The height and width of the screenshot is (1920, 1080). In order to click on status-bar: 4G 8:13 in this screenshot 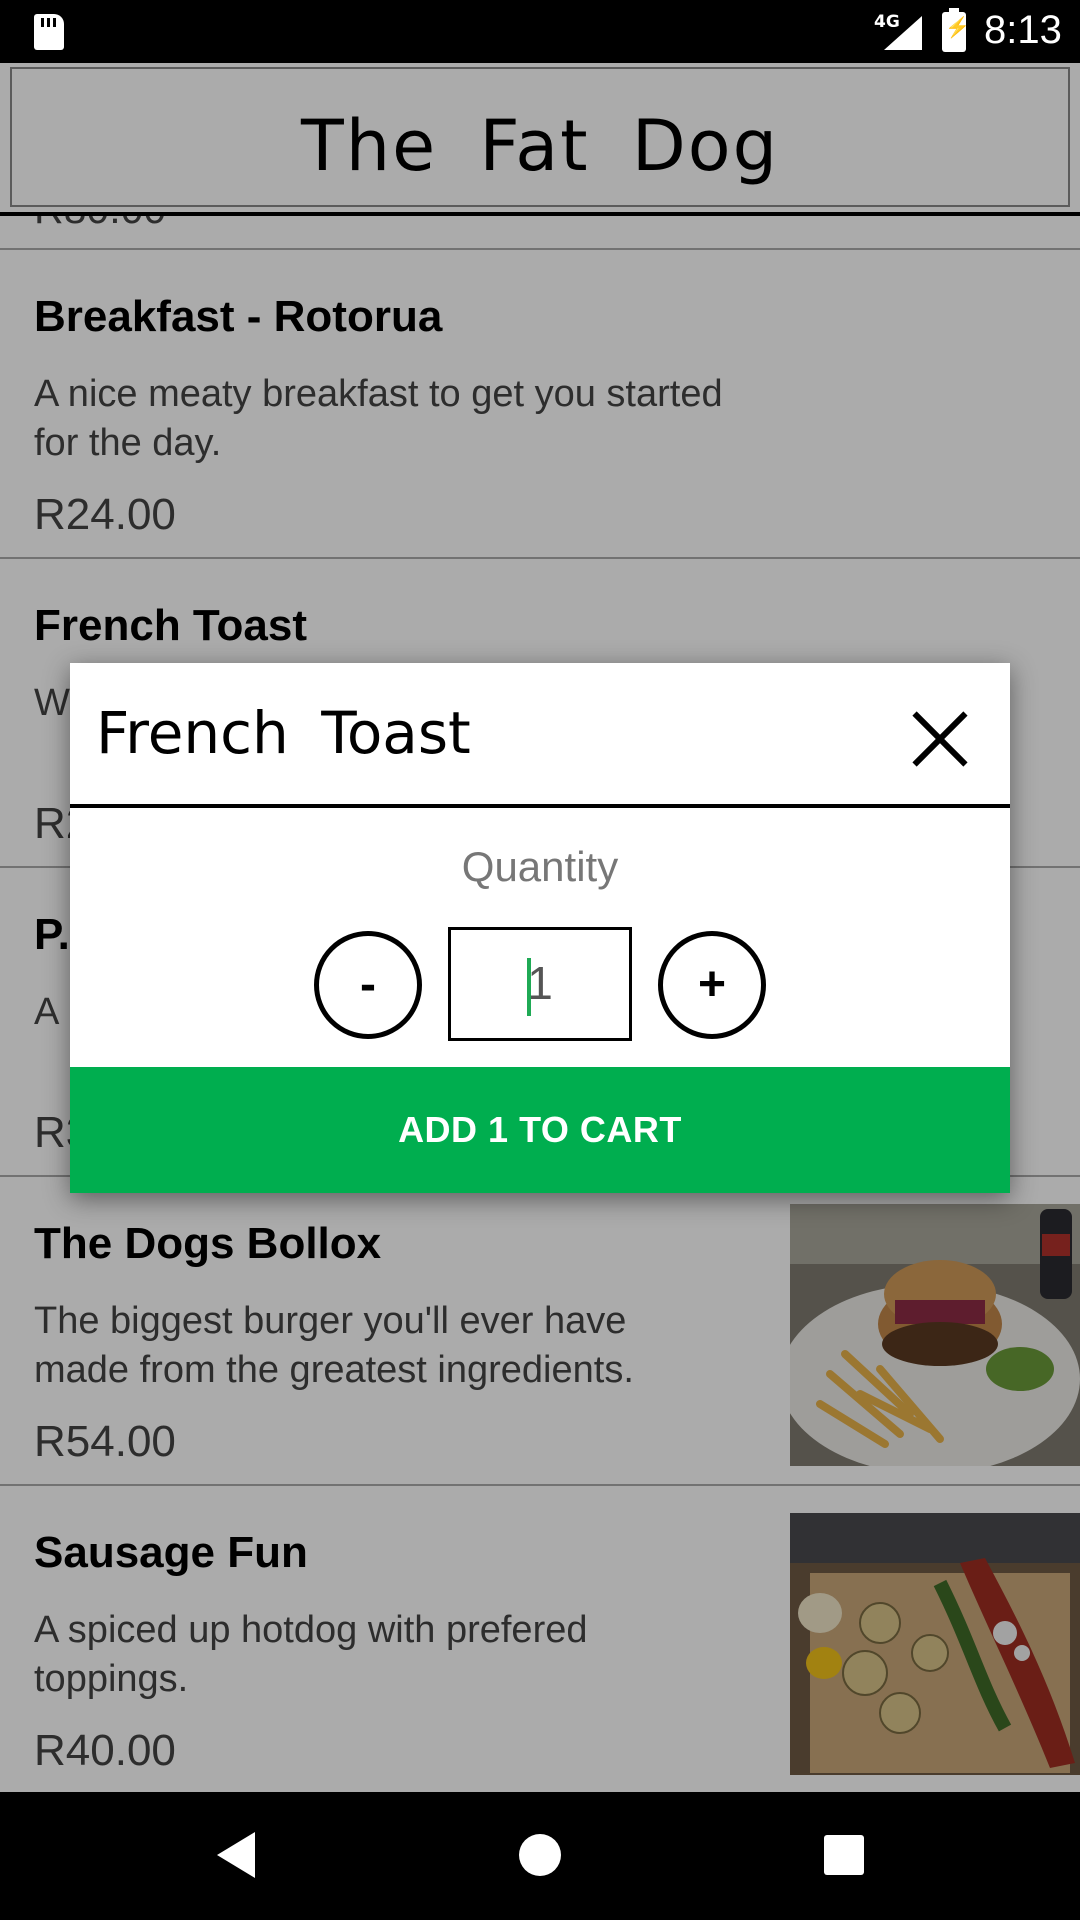, I will do `click(540, 31)`.